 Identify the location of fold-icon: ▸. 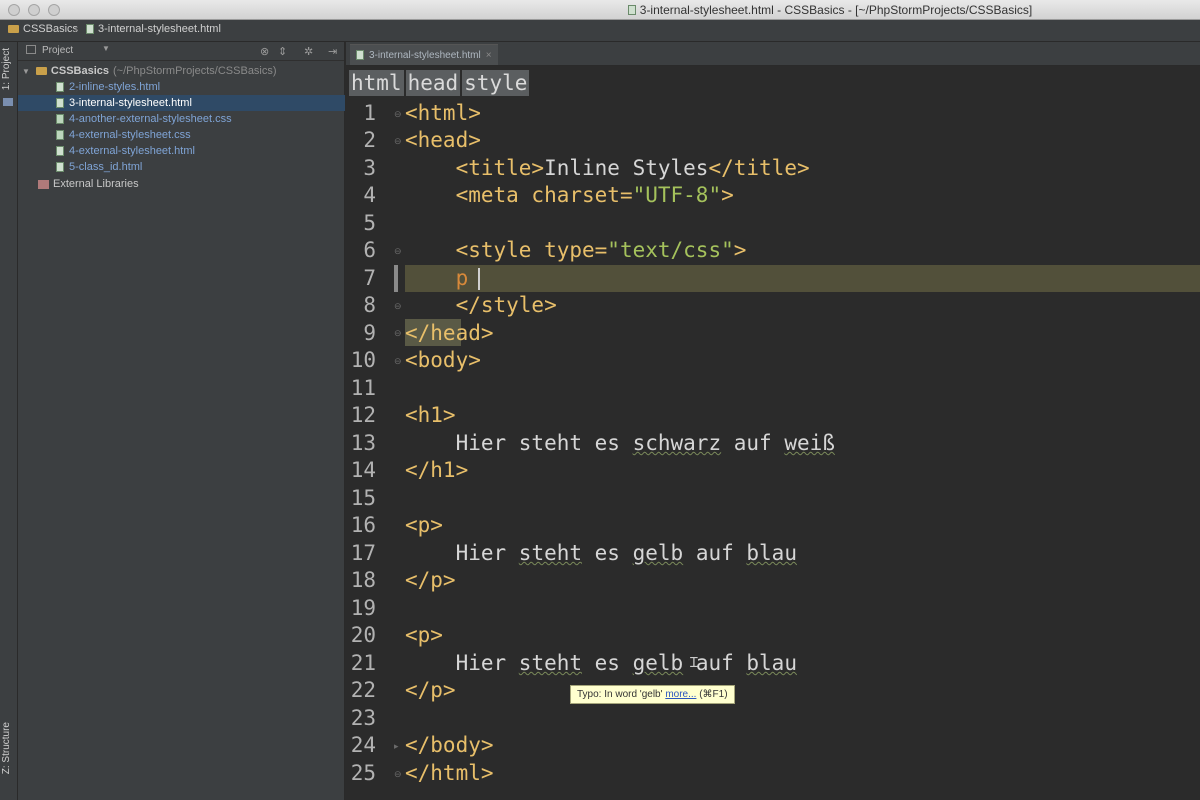
(396, 746).